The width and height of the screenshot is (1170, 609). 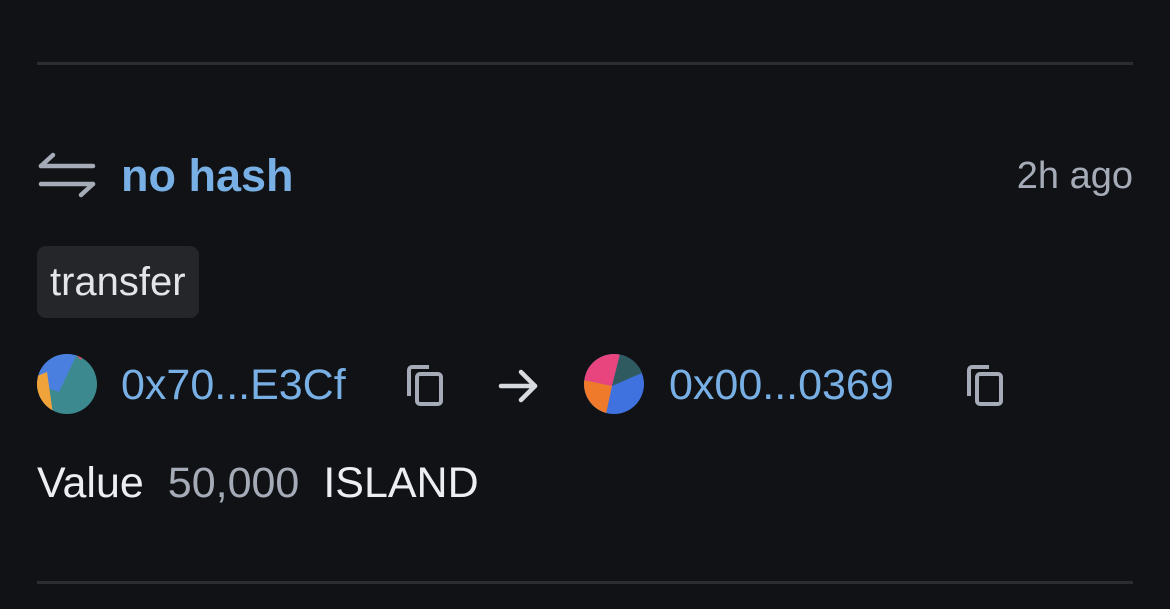 What do you see at coordinates (585, 582) in the screenshot?
I see `divider-bottom` at bounding box center [585, 582].